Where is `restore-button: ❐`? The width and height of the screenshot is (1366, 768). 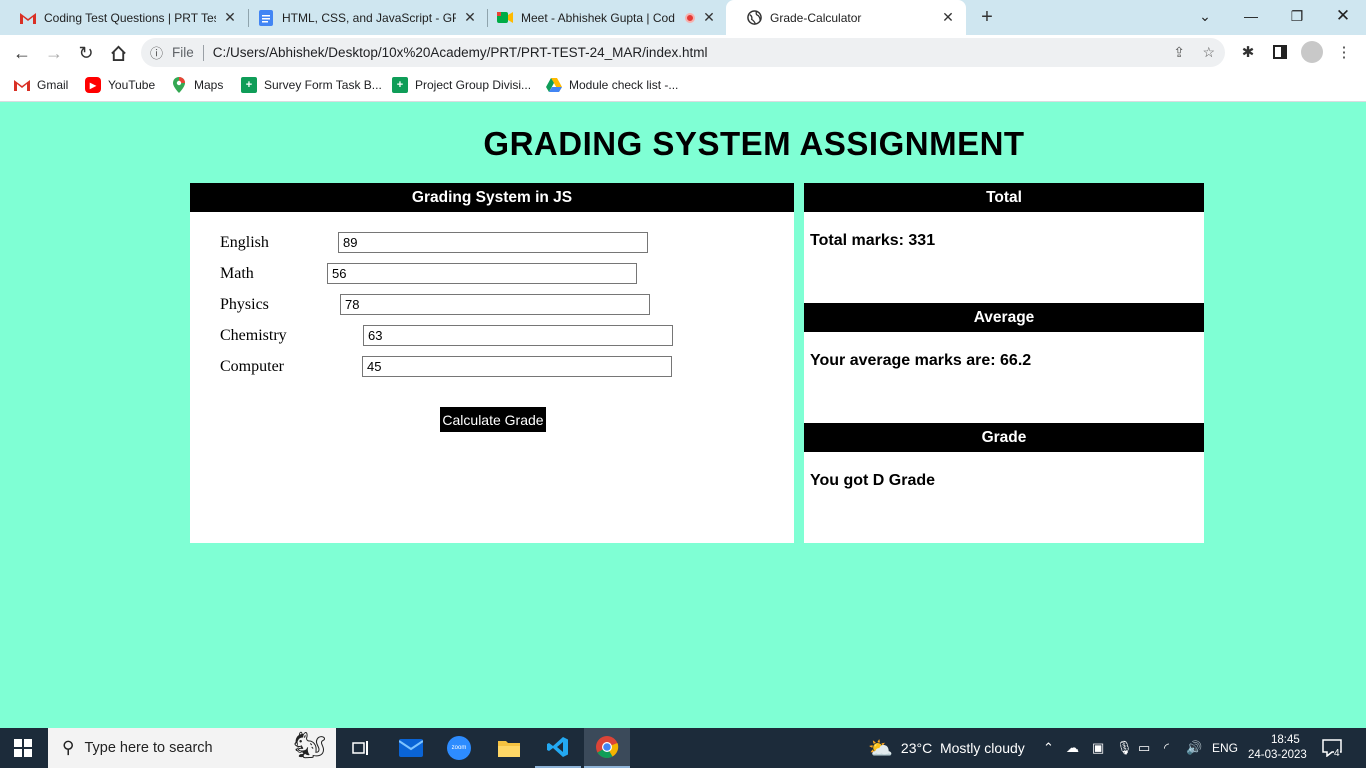
restore-button: ❐ is located at coordinates (1297, 16).